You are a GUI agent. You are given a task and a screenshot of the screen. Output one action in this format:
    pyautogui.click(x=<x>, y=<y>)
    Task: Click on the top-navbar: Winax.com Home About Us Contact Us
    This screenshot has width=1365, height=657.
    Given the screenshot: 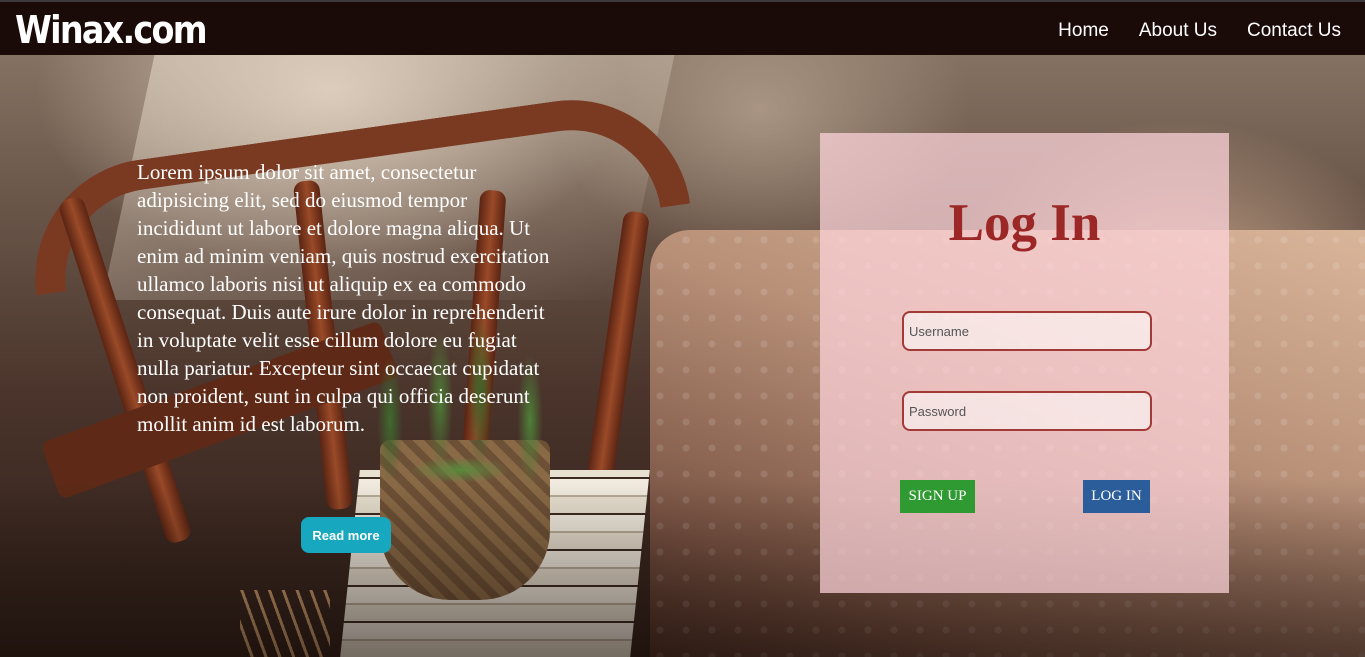 What is the action you would take?
    pyautogui.click(x=682, y=27)
    